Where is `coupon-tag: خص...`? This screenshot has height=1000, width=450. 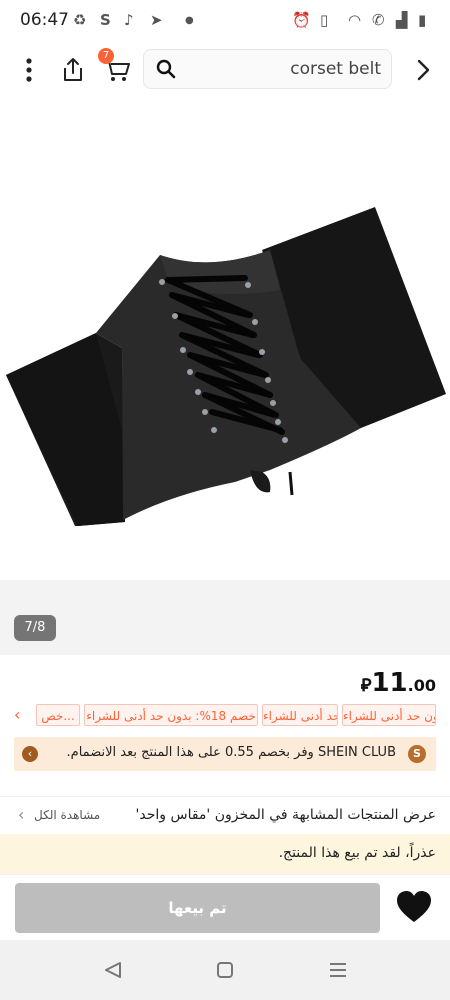 coupon-tag: خص... is located at coordinates (58, 715).